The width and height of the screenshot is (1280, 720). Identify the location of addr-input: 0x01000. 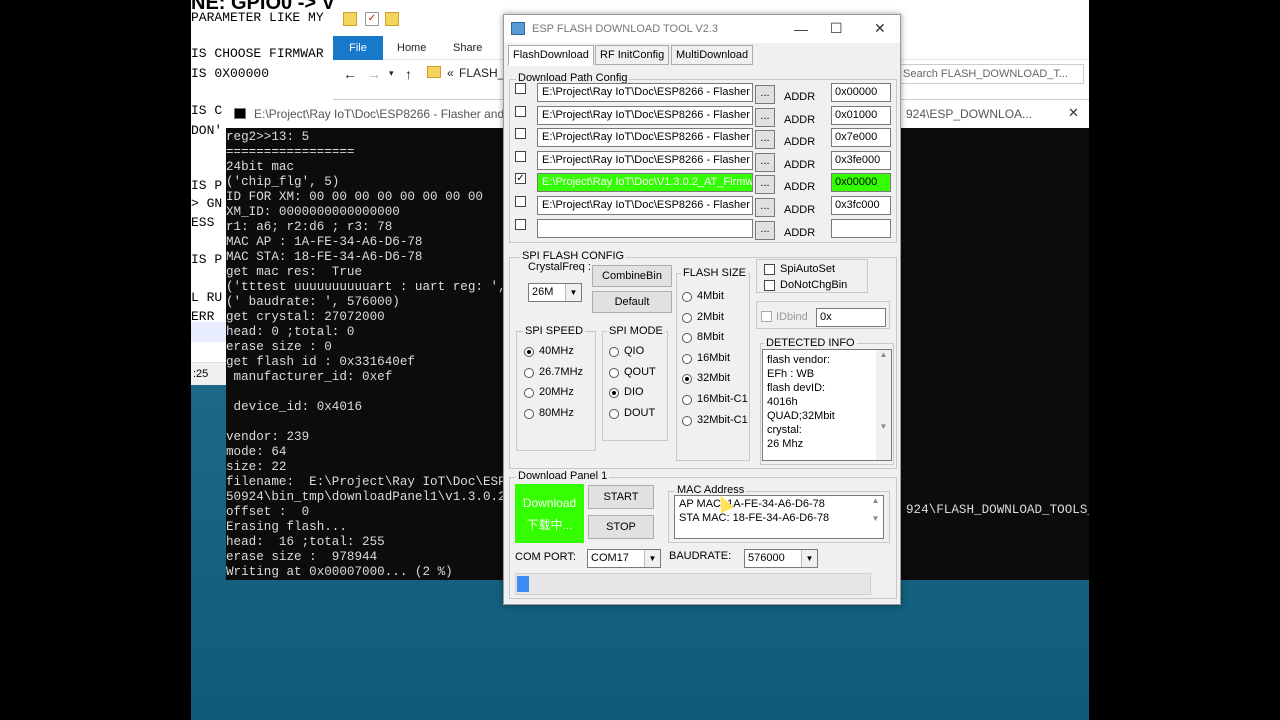
(861, 115).